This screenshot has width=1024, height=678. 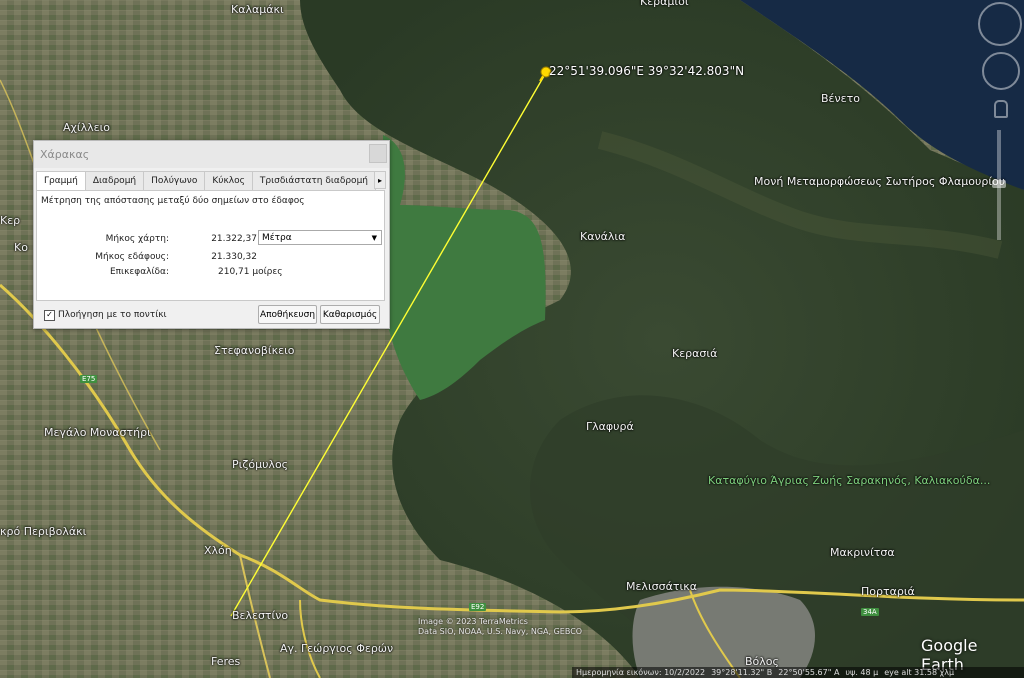 What do you see at coordinates (641, 672) in the screenshot?
I see `imagery-date: Ημερομηνία εικόνων: 10/2/2022` at bounding box center [641, 672].